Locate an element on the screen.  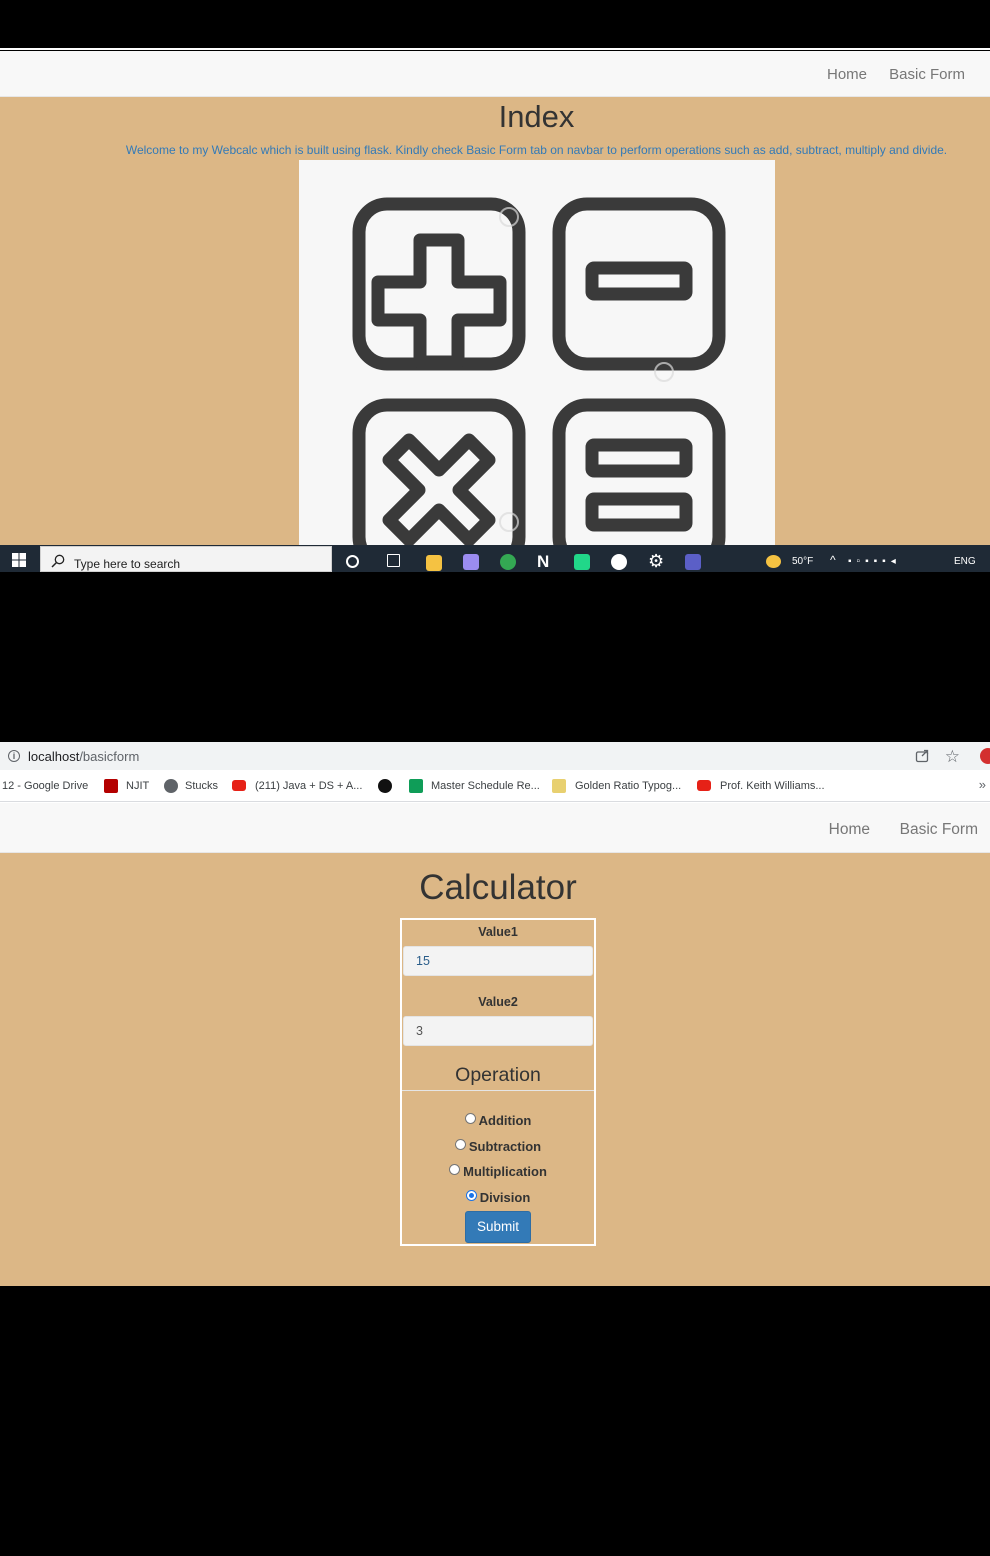
addition-label: Addition is located at coordinates (505, 1120).